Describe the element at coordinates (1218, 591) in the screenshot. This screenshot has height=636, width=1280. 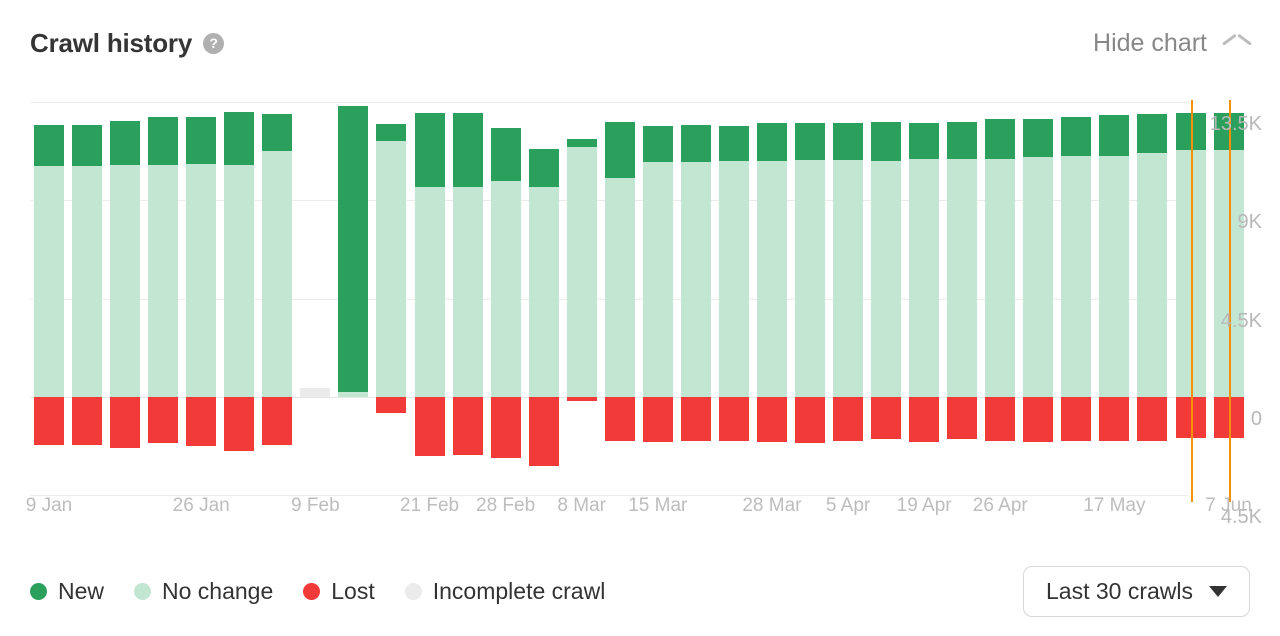
I see `caret-down-icon` at that location.